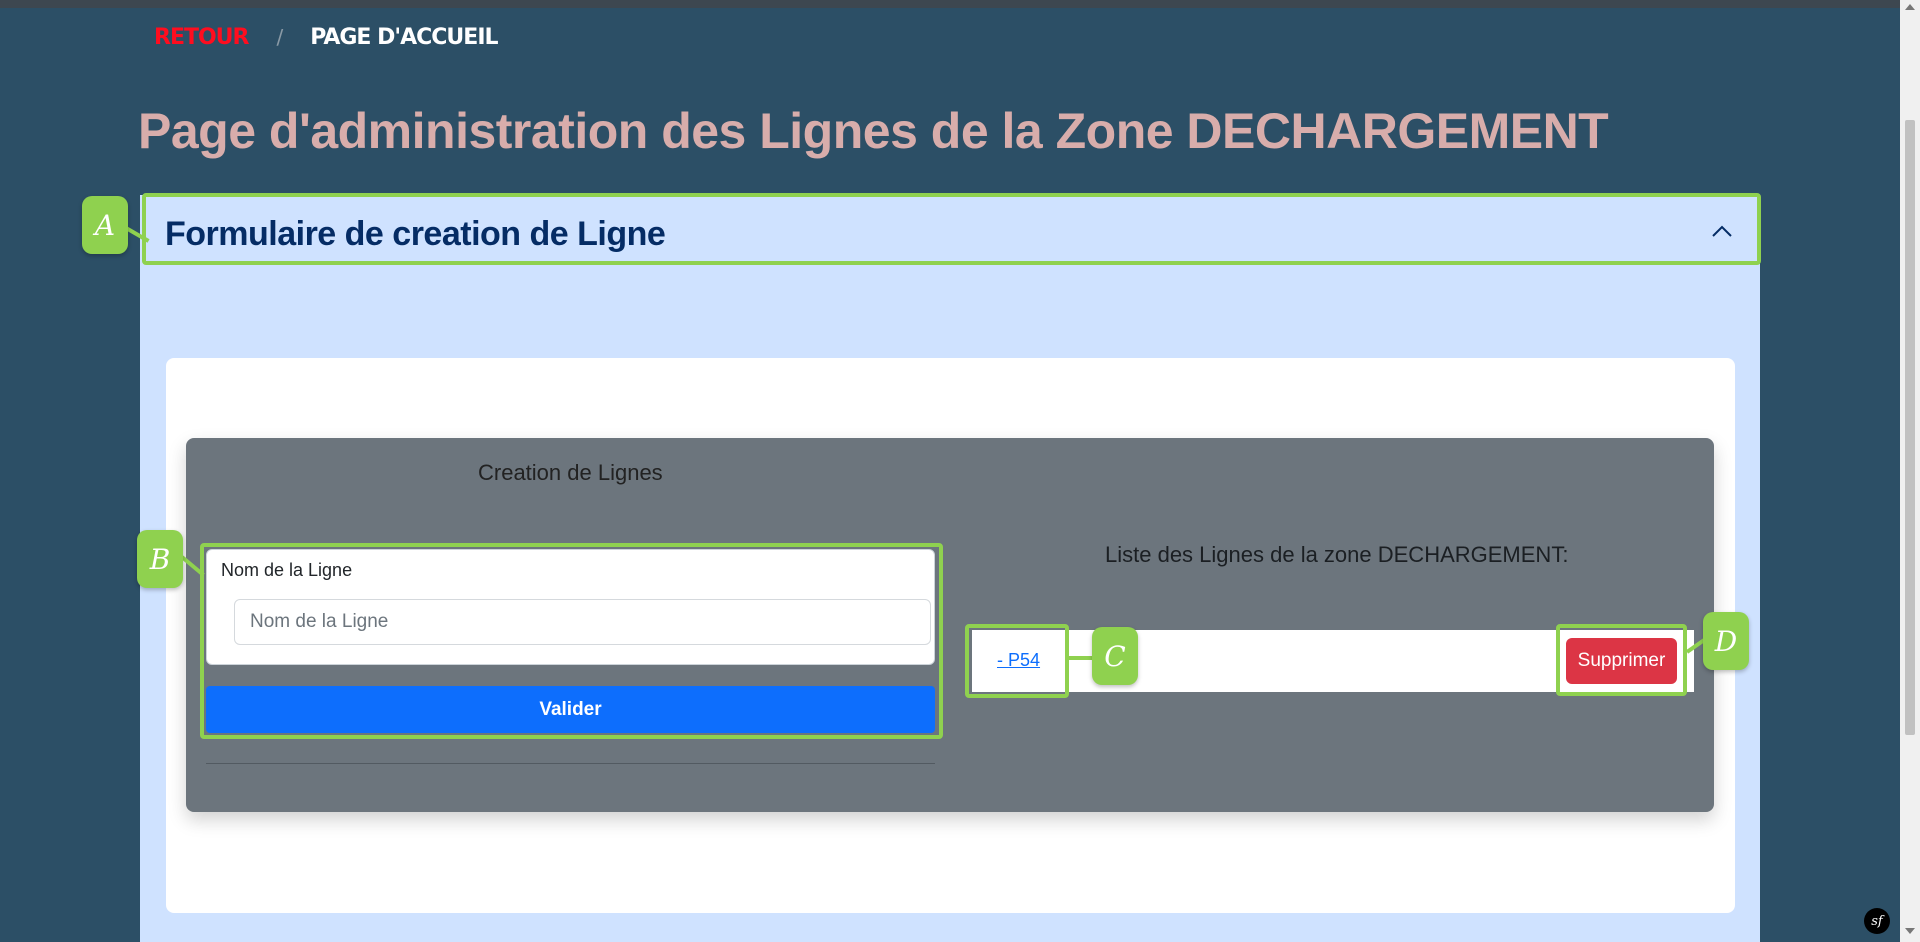 This screenshot has width=1920, height=942. What do you see at coordinates (950, 4) in the screenshot?
I see `window-top-border` at bounding box center [950, 4].